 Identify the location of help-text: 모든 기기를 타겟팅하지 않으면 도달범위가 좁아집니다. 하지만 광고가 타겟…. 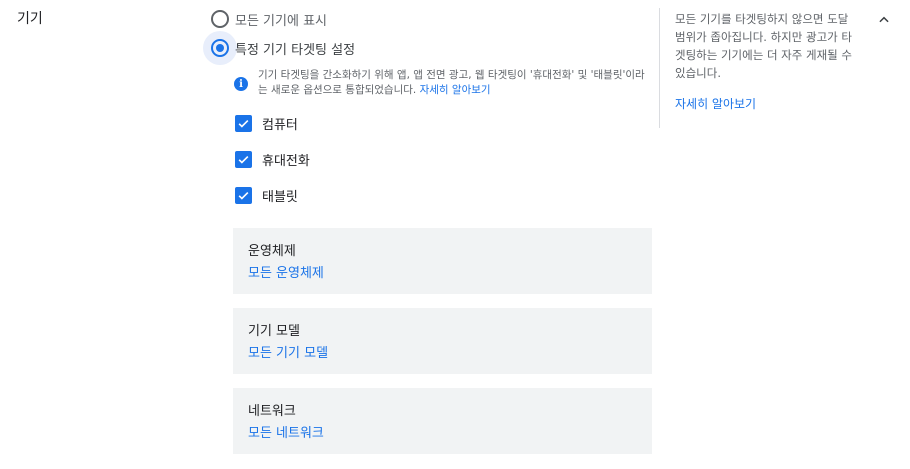
(763, 46).